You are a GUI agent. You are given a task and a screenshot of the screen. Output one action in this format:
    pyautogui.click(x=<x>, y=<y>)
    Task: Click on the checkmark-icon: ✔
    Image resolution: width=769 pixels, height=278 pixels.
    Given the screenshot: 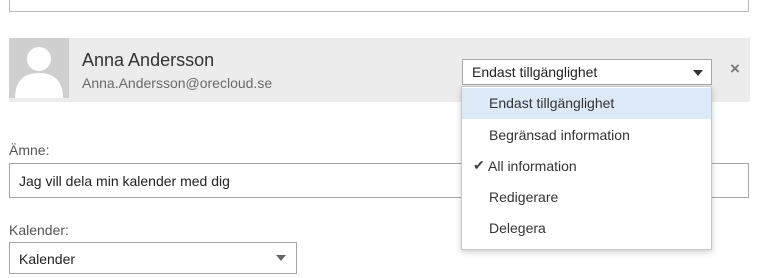 What is the action you would take?
    pyautogui.click(x=479, y=165)
    